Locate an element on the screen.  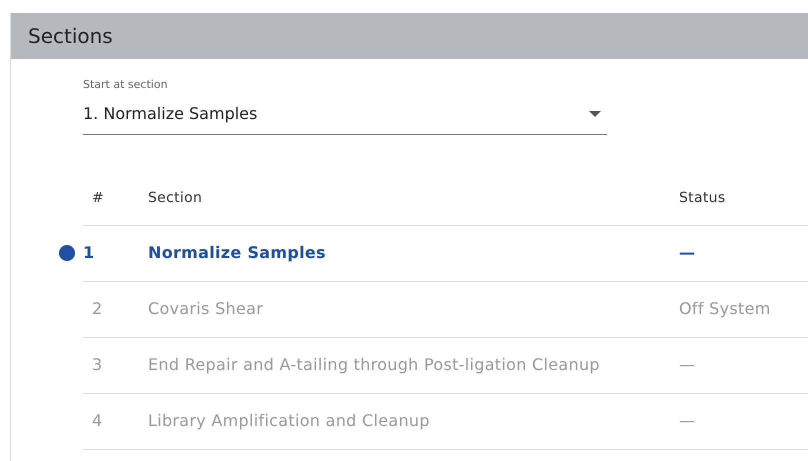
caret-icon is located at coordinates (595, 113).